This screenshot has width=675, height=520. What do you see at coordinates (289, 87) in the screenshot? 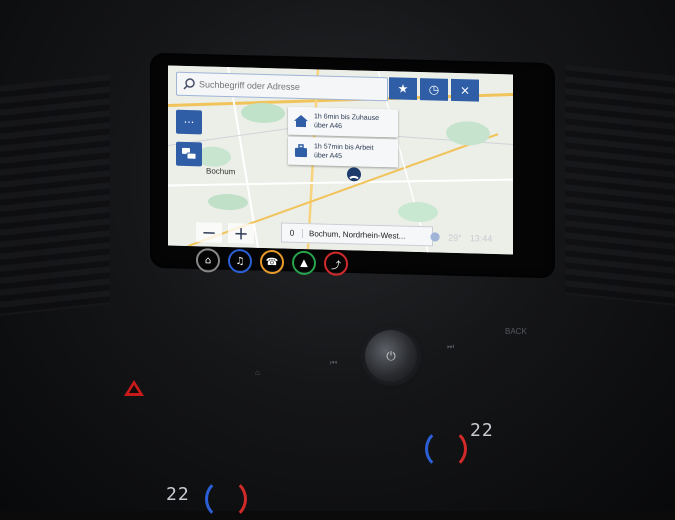
I see `search-input` at bounding box center [289, 87].